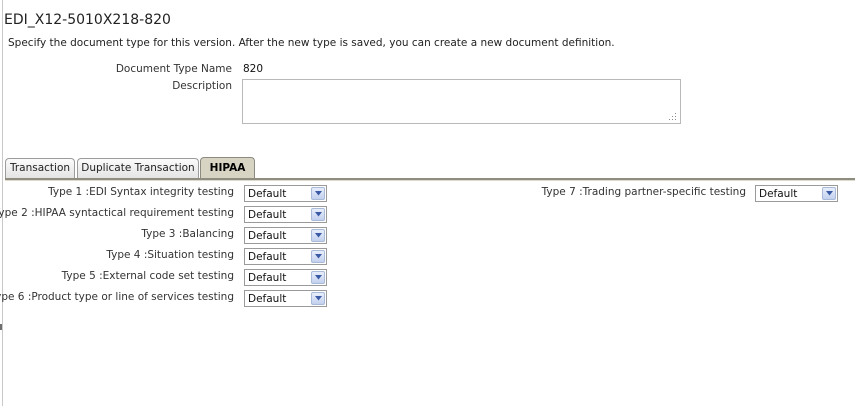 The image size is (855, 406). What do you see at coordinates (461, 101) in the screenshot?
I see `description-textarea` at bounding box center [461, 101].